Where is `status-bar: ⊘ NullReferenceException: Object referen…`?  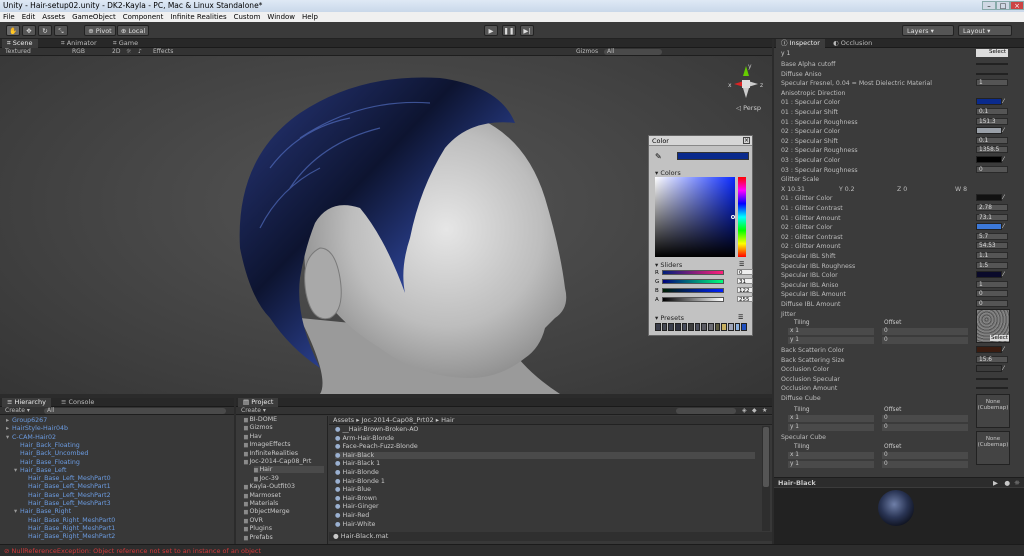 status-bar: ⊘ NullReferenceException: Object referen… is located at coordinates (512, 550).